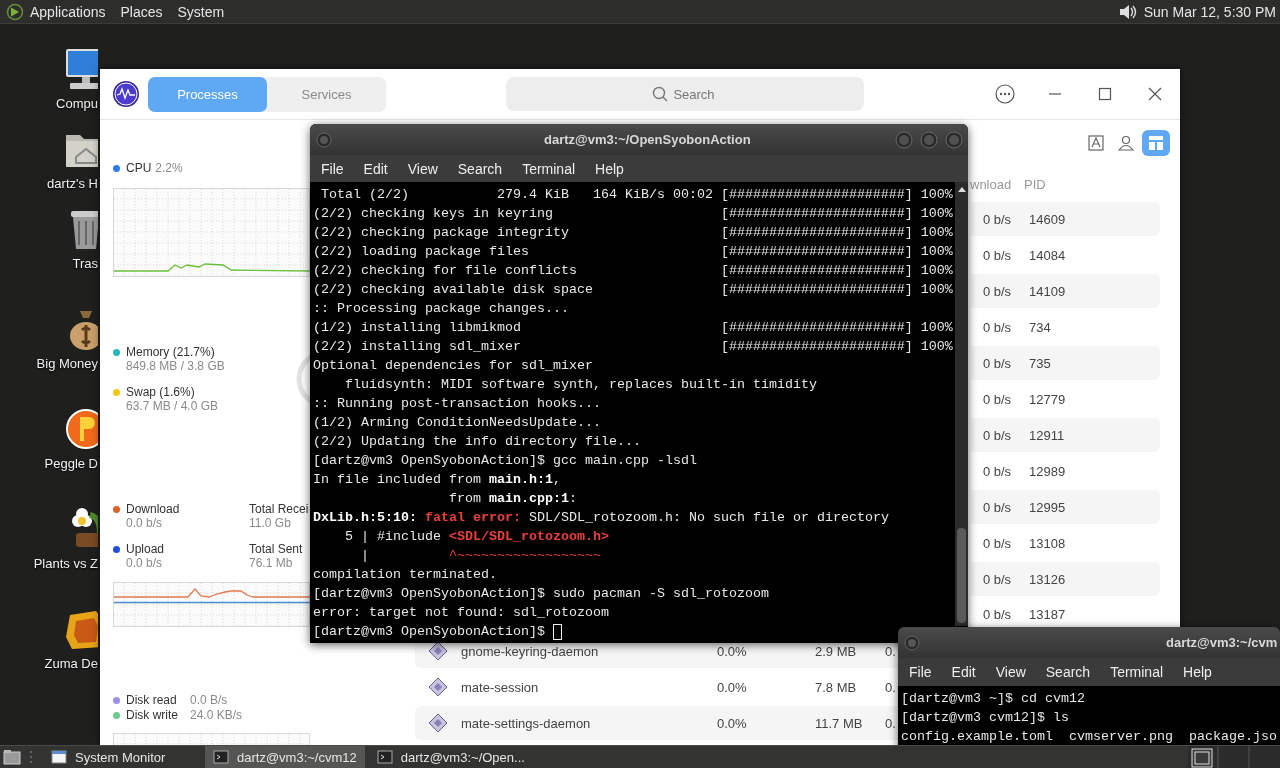 The width and height of the screenshot is (1280, 768). Describe the element at coordinates (1047, 399) in the screenshot. I see `table-cell-text: 12779` at that location.